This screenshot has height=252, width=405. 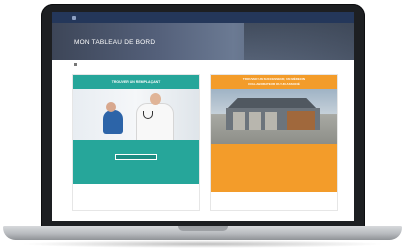 What do you see at coordinates (74, 17) in the screenshot?
I see `nav-menu-icon` at bounding box center [74, 17].